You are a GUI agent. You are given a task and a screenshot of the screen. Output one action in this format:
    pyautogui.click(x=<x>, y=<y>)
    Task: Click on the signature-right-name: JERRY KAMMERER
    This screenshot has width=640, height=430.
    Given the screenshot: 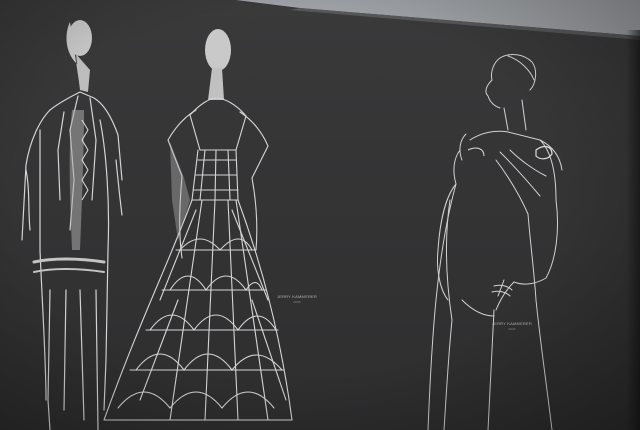 What is the action you would take?
    pyautogui.click(x=512, y=323)
    